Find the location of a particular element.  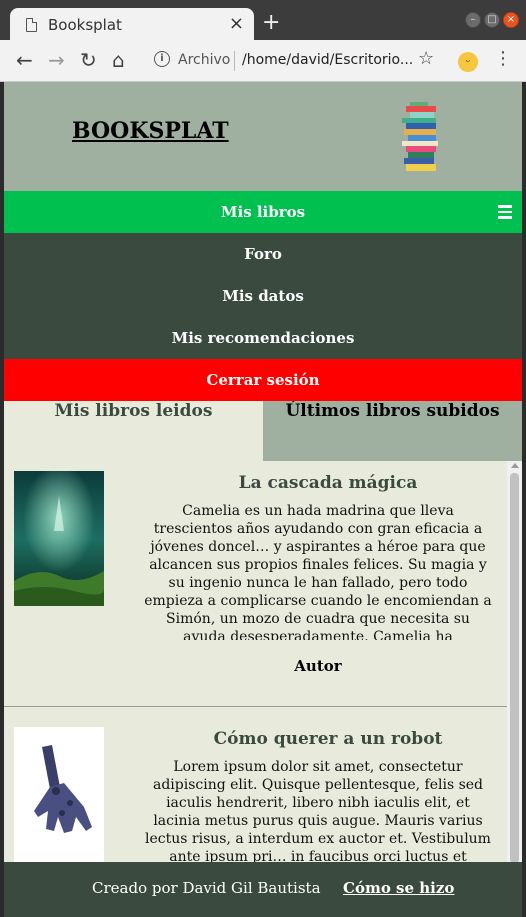

book-title: Cómo querer a un robot is located at coordinates (328, 739).